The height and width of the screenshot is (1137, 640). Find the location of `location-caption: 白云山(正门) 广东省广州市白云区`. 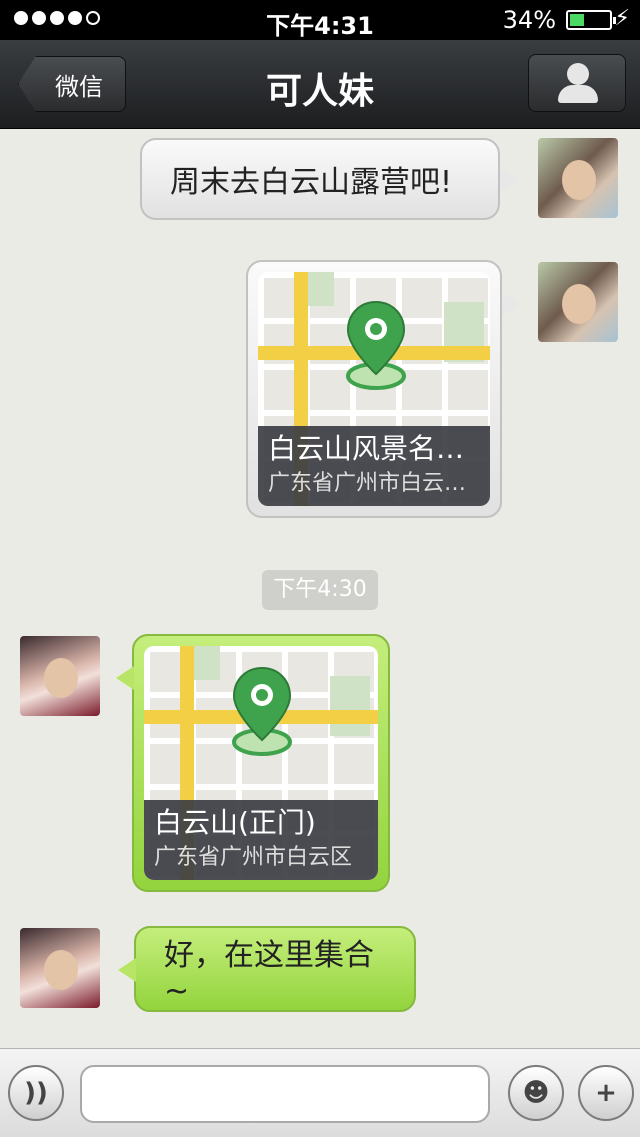

location-caption: 白云山(正门) 广东省广州市白云区 is located at coordinates (261, 840).